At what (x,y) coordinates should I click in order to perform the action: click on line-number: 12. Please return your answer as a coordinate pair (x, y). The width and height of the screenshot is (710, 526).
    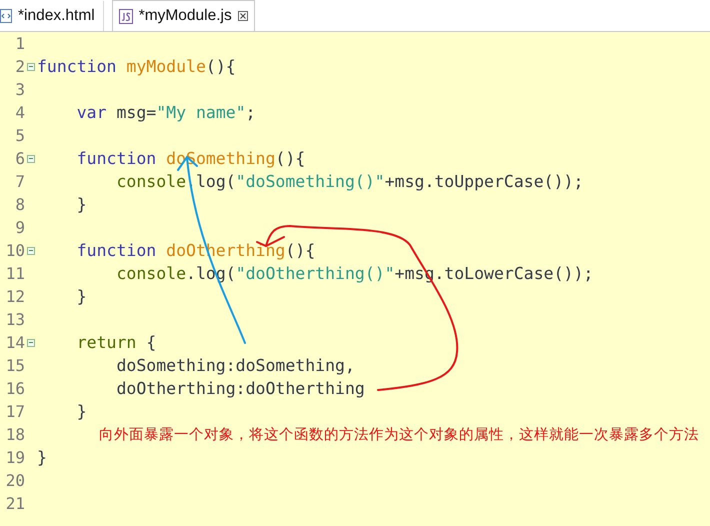
    Looking at the image, I should click on (14, 296).